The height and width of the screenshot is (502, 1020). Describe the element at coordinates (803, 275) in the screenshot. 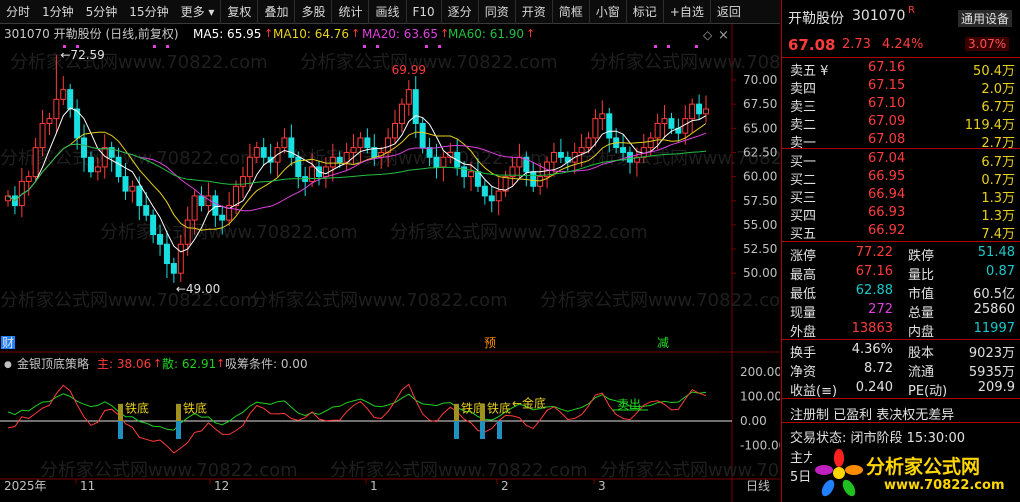

I see `stat-label: 最高` at that location.